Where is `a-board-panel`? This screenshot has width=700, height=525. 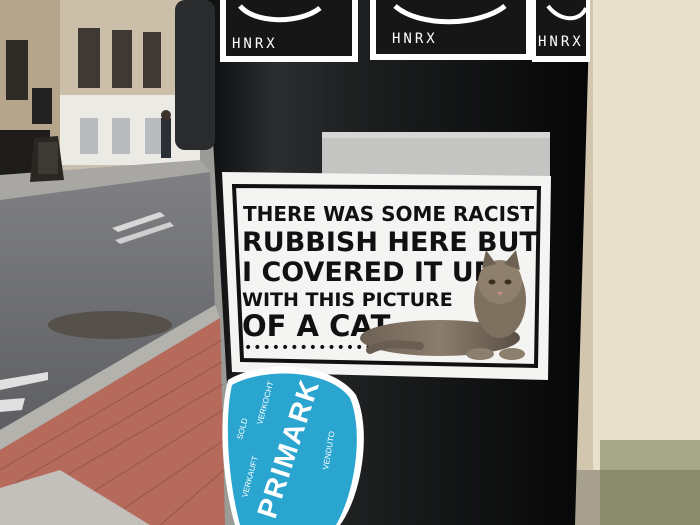
a-board-panel is located at coordinates (48, 158).